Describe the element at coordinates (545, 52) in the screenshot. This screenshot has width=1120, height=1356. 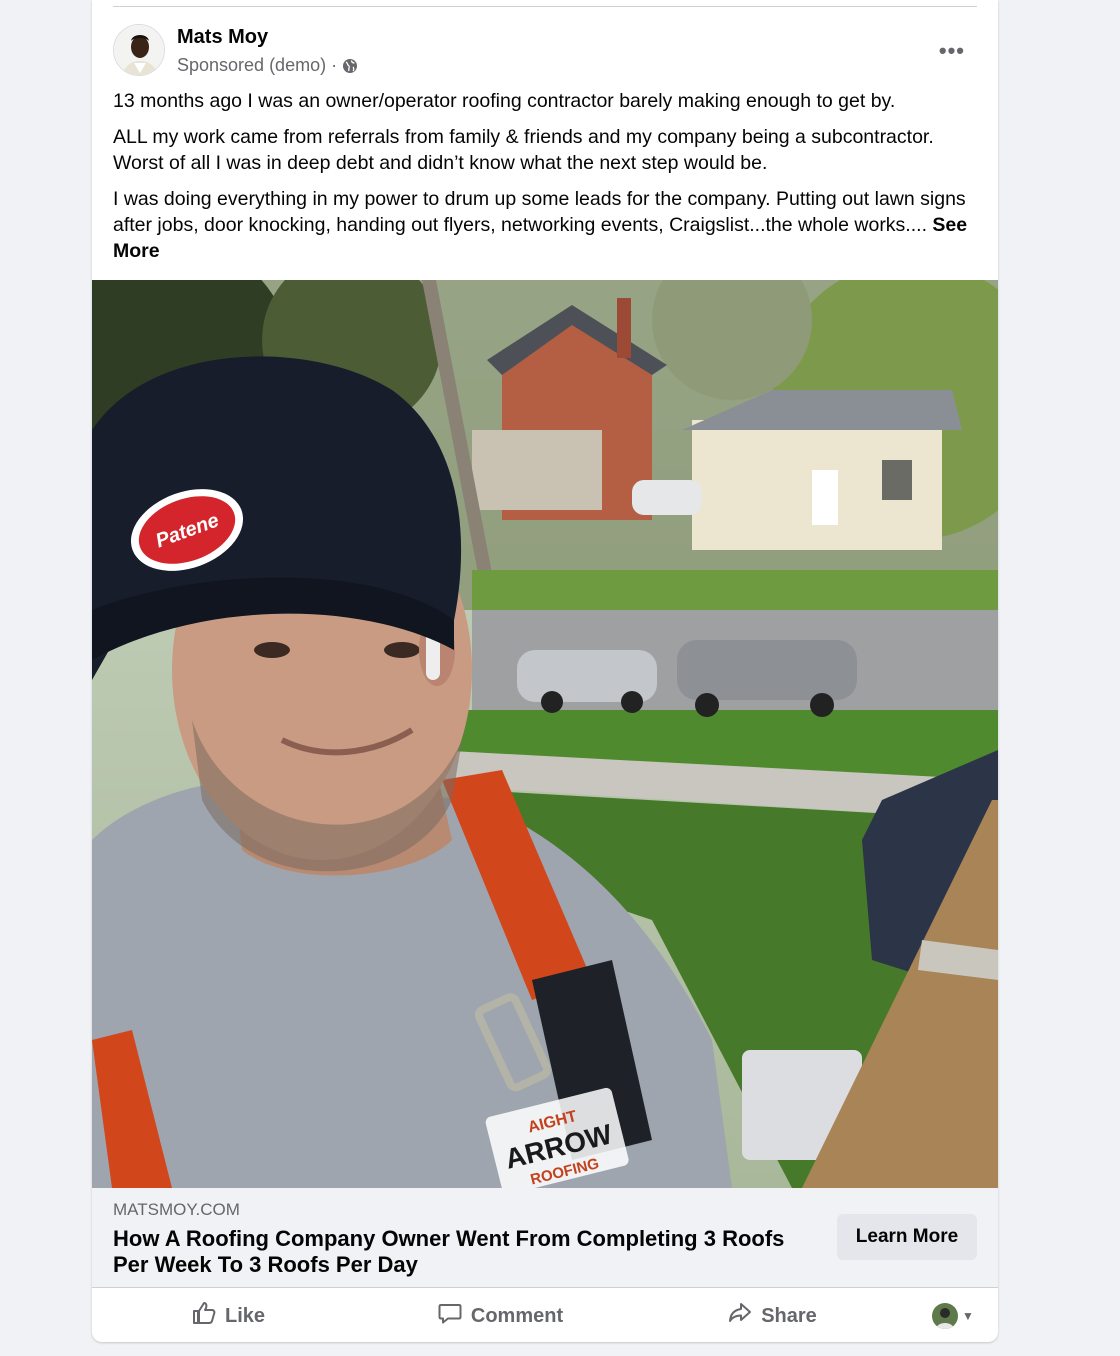
I see `post-header: Mats Moy Sponsored (demo) · •••` at that location.